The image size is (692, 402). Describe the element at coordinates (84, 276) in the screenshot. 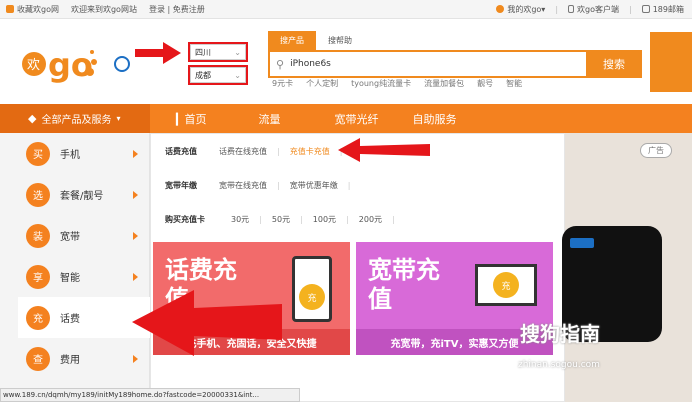

I see `sidebar-item-smart: 享 智能` at that location.